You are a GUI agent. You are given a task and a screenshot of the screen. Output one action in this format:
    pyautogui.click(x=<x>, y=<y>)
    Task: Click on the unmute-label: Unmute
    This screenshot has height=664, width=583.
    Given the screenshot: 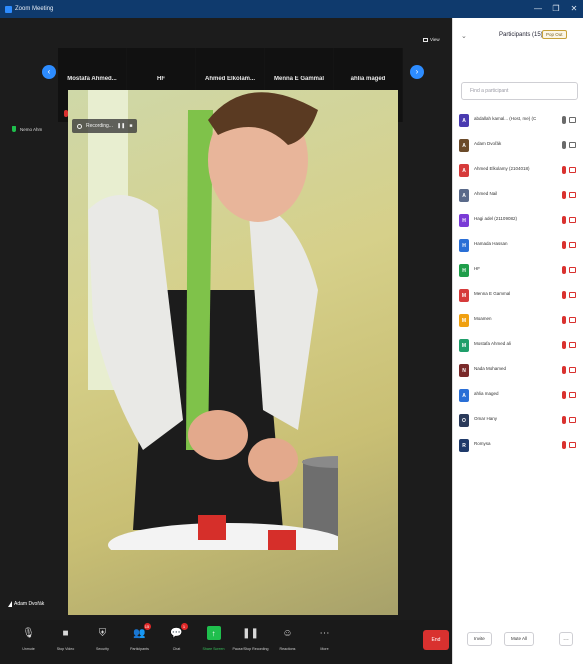 What is the action you would take?
    pyautogui.click(x=28, y=649)
    